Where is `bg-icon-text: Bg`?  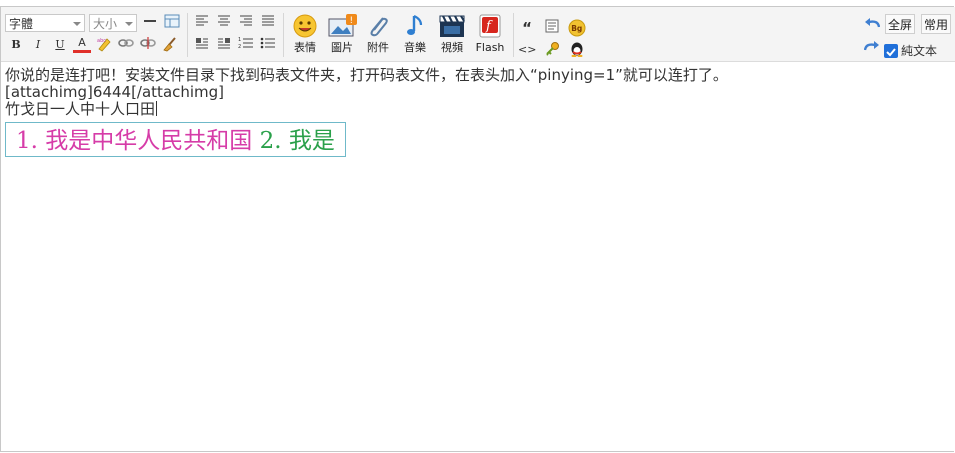
bg-icon-text: Bg is located at coordinates (576, 28).